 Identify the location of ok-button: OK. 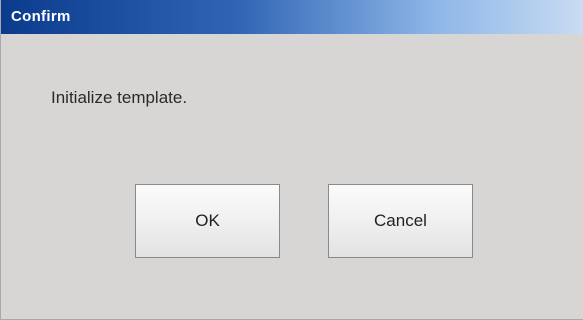
(207, 221).